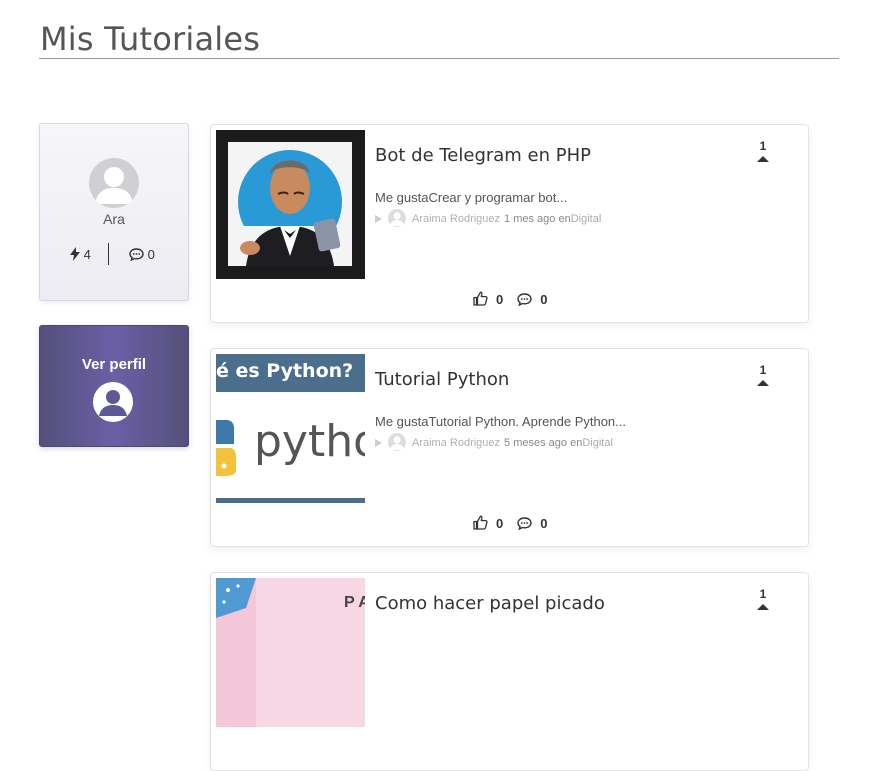 The height and width of the screenshot is (771, 879). What do you see at coordinates (354, 602) in the screenshot?
I see `thumbnail-text: P A` at bounding box center [354, 602].